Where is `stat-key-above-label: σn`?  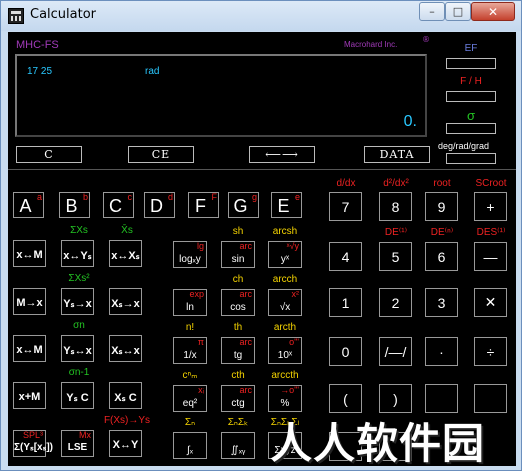 stat-key-above-label: σn is located at coordinates (79, 325).